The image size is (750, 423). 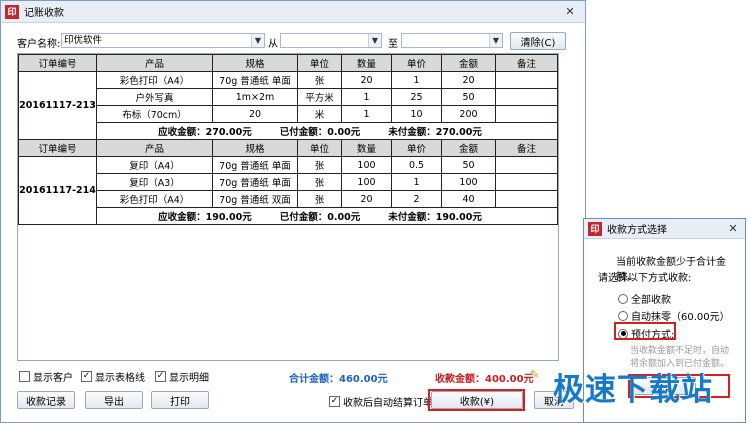 I want to click on table-cell: 0.5, so click(x=416, y=165).